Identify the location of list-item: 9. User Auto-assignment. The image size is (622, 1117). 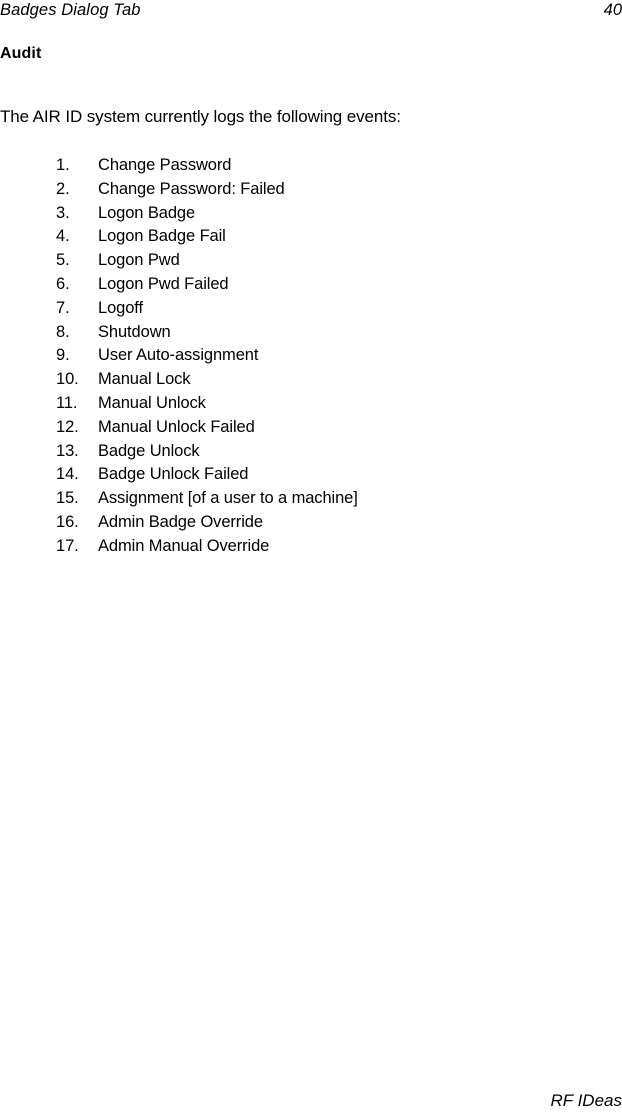
(311, 356).